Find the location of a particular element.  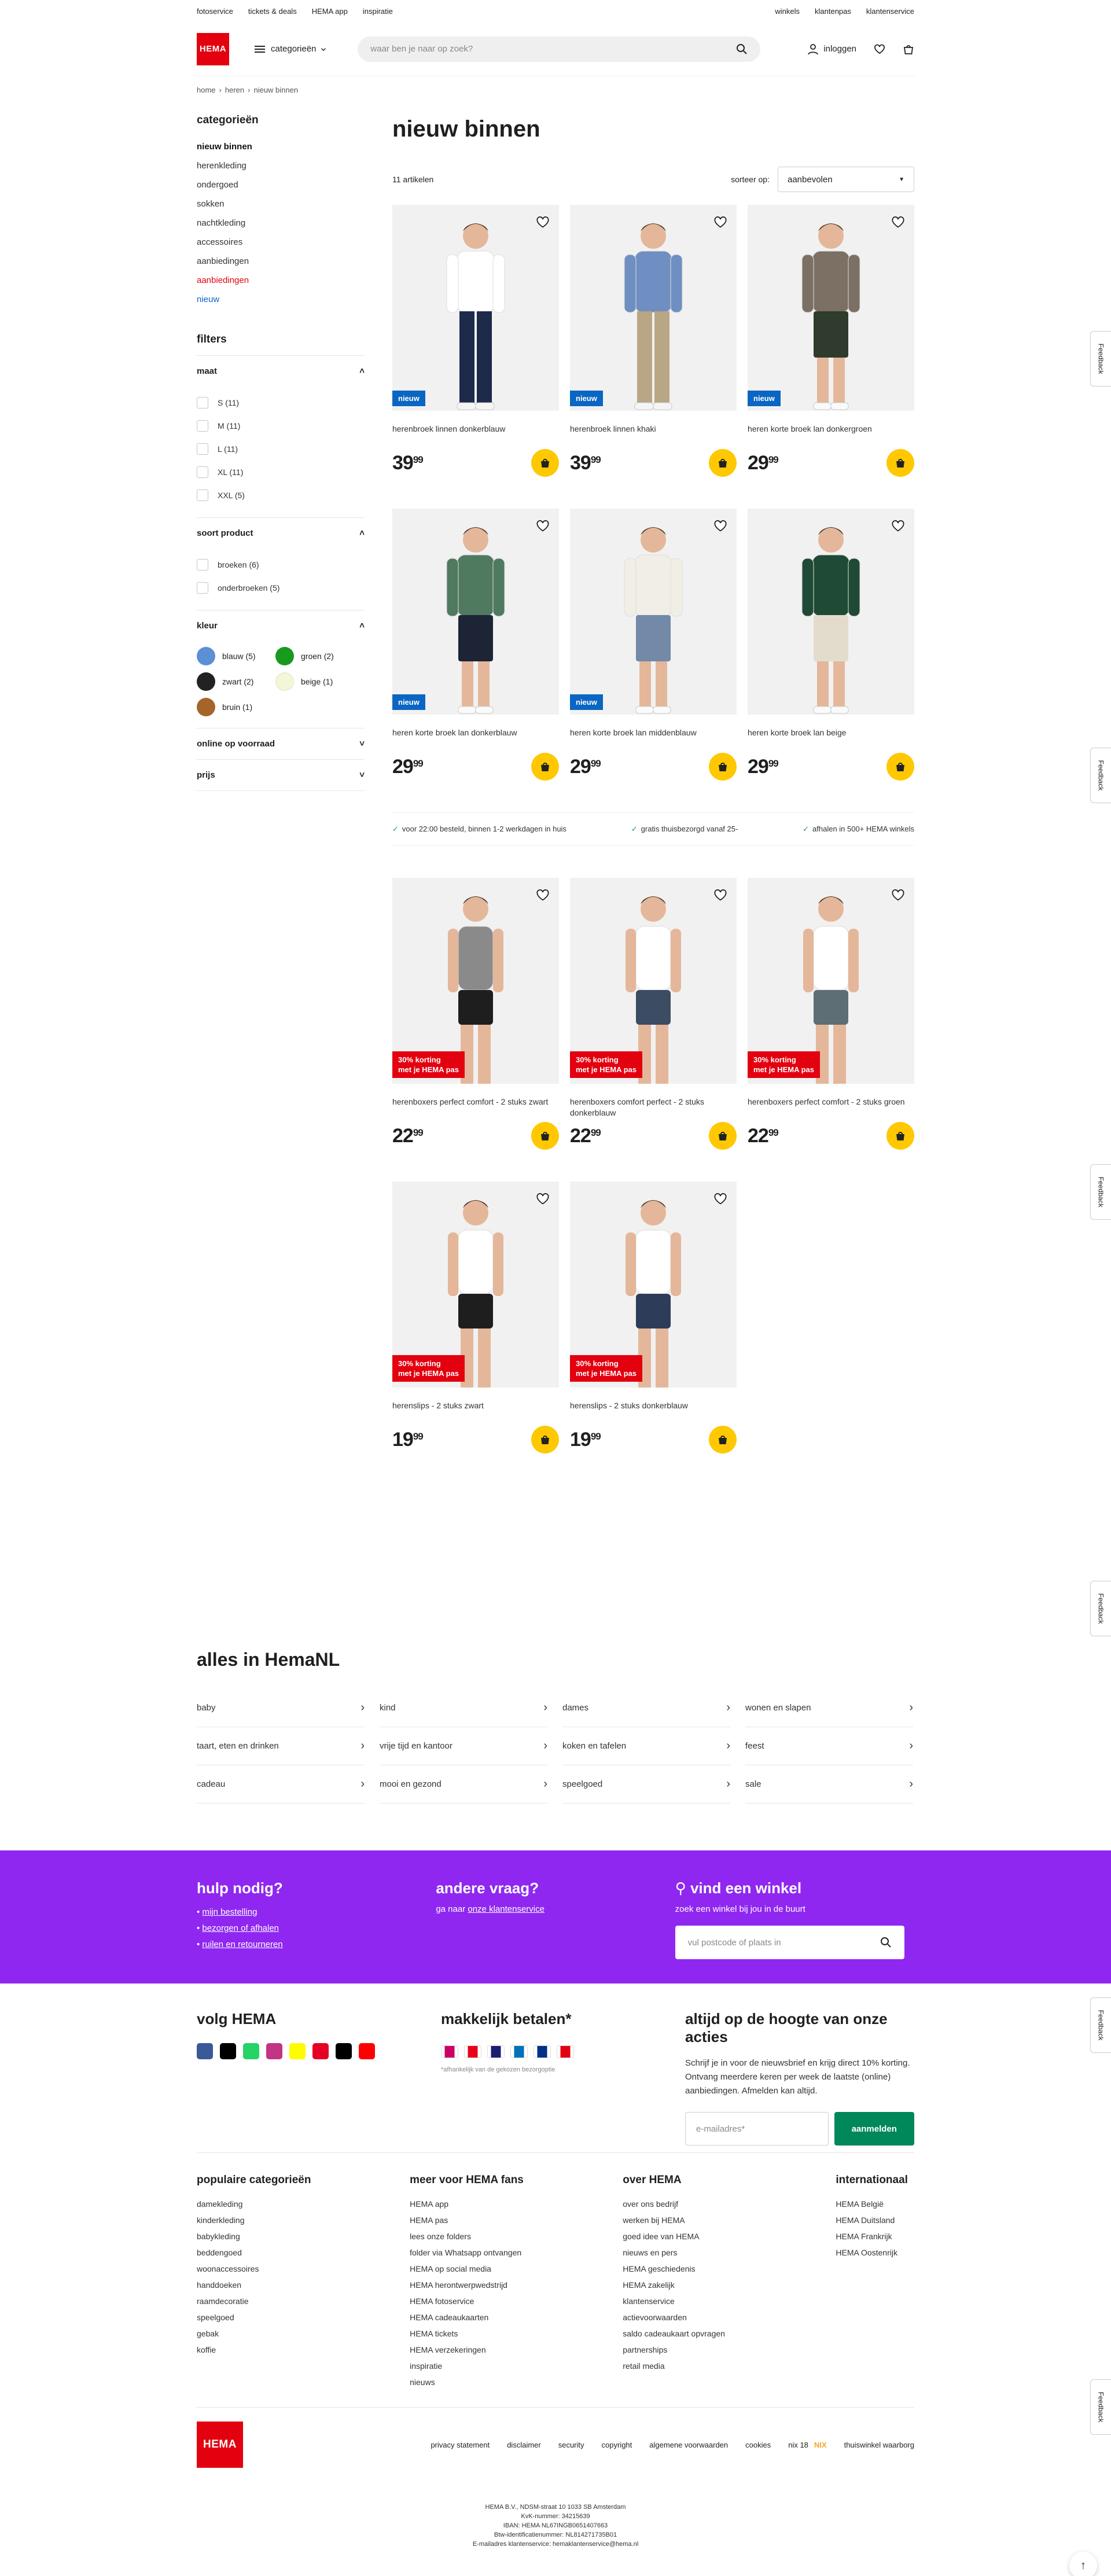

footer-link: damekleding is located at coordinates (303, 2204).